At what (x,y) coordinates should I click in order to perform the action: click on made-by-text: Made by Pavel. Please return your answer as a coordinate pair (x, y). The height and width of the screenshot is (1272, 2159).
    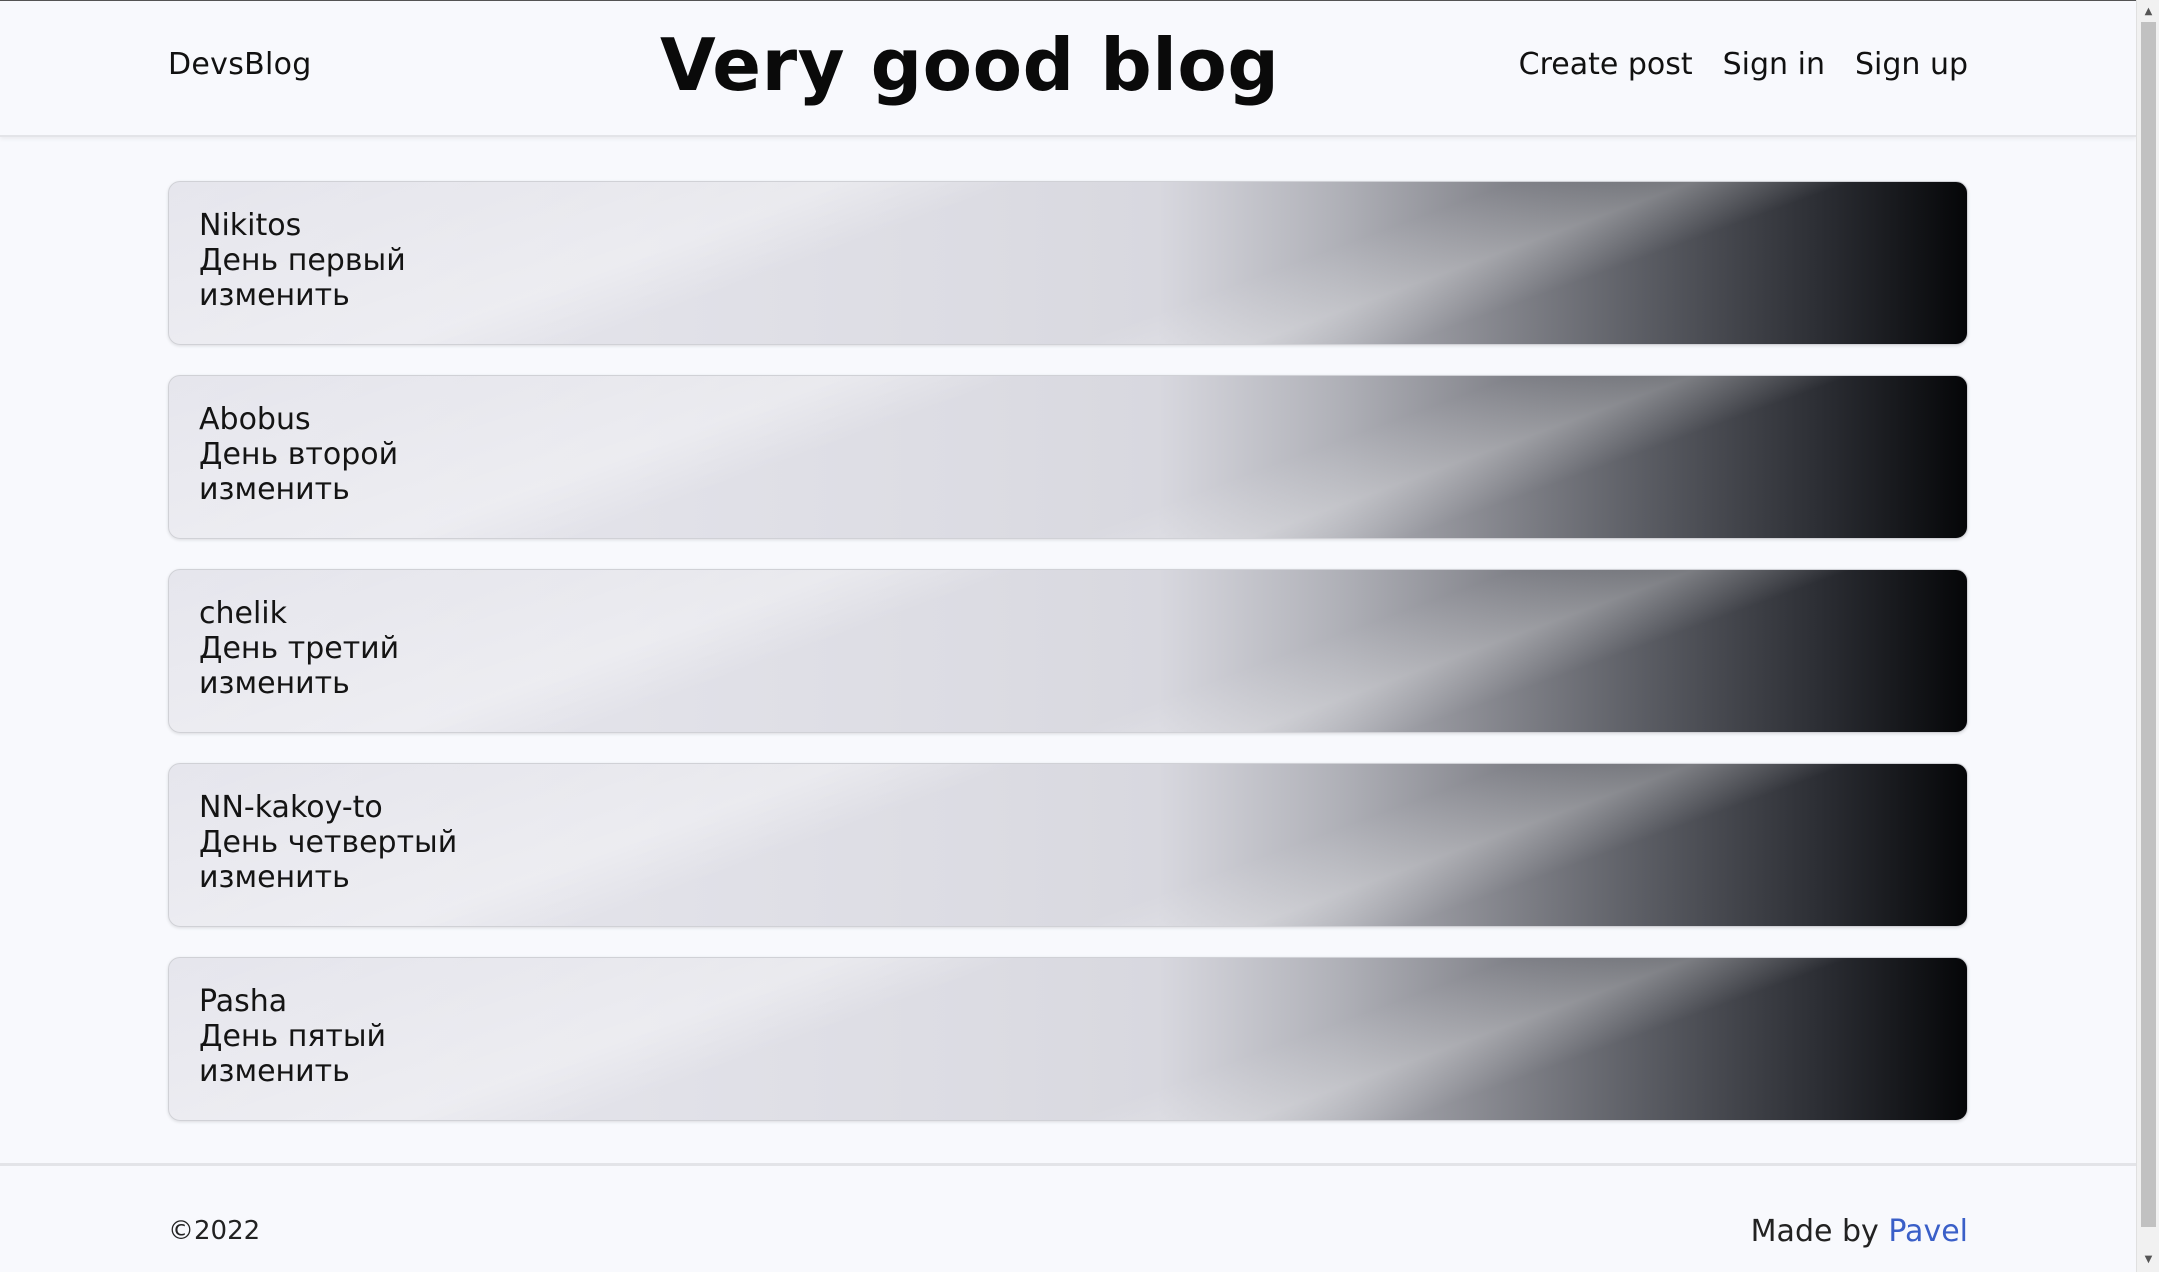
    Looking at the image, I should click on (1859, 1231).